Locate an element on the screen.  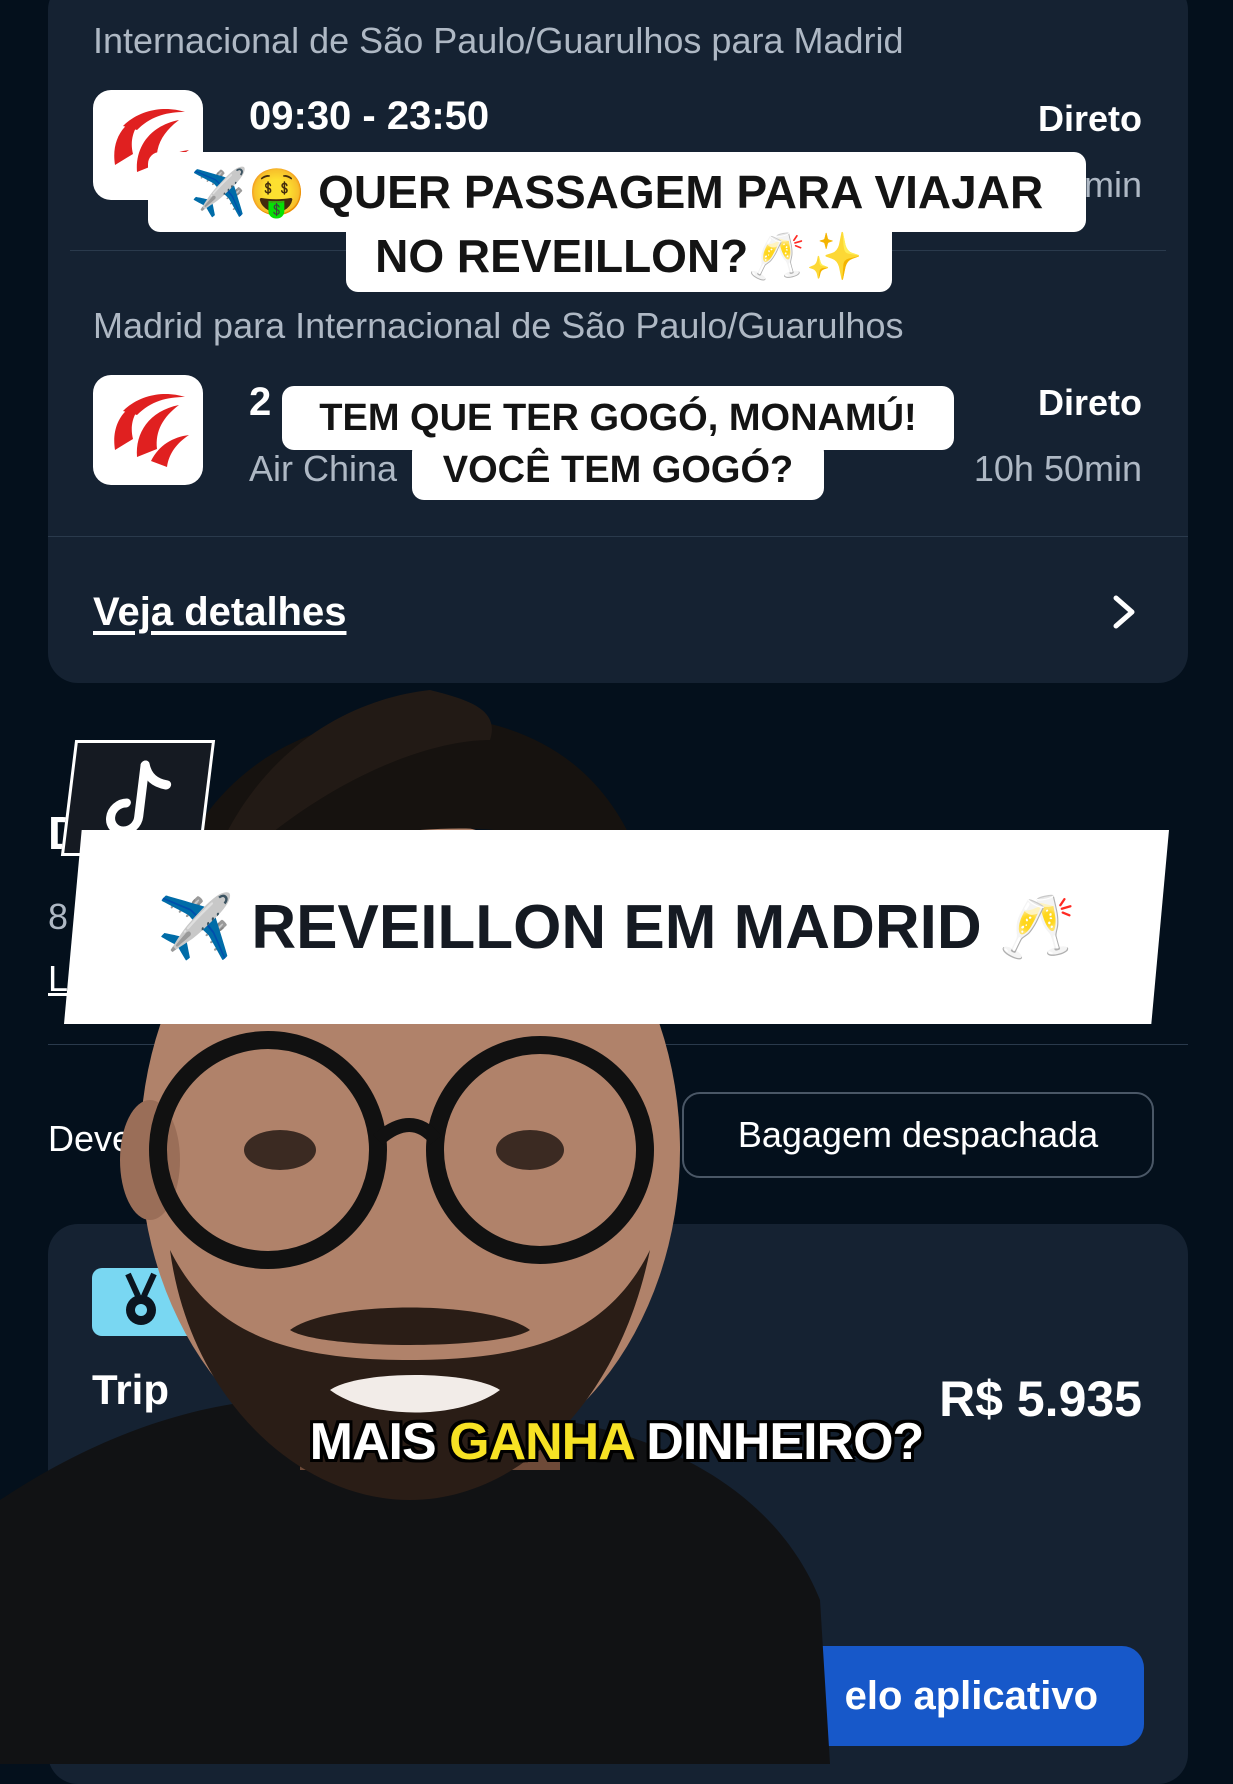
outbound-duration: min is located at coordinates (1112, 184).